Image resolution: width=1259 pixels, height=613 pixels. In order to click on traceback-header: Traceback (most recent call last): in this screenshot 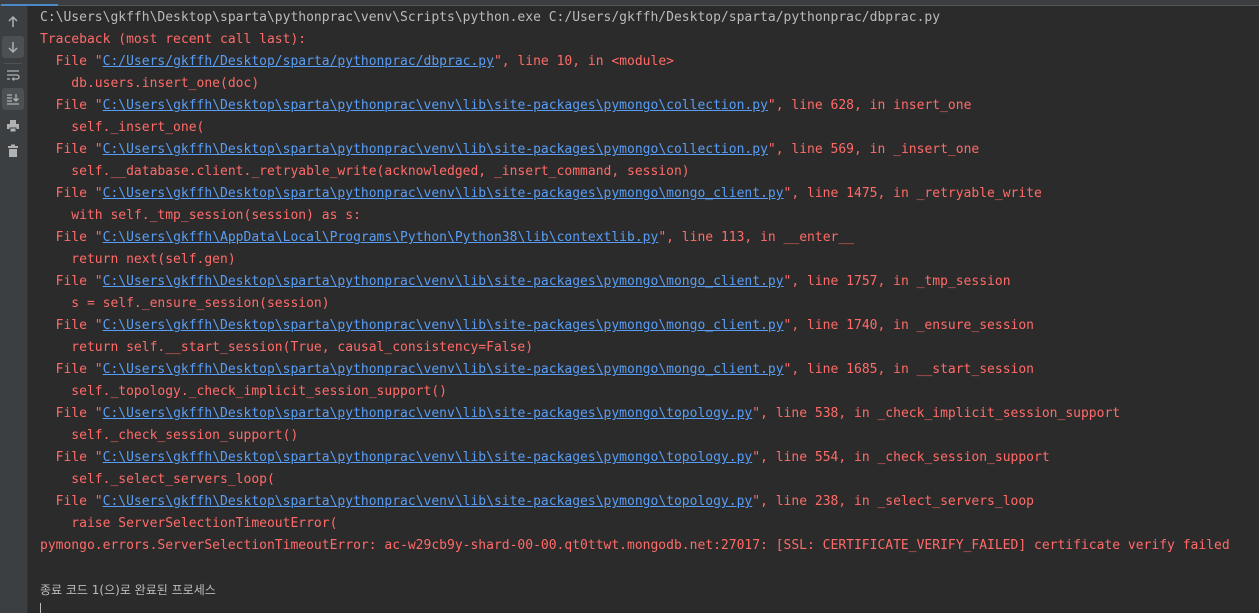, I will do `click(173, 39)`.